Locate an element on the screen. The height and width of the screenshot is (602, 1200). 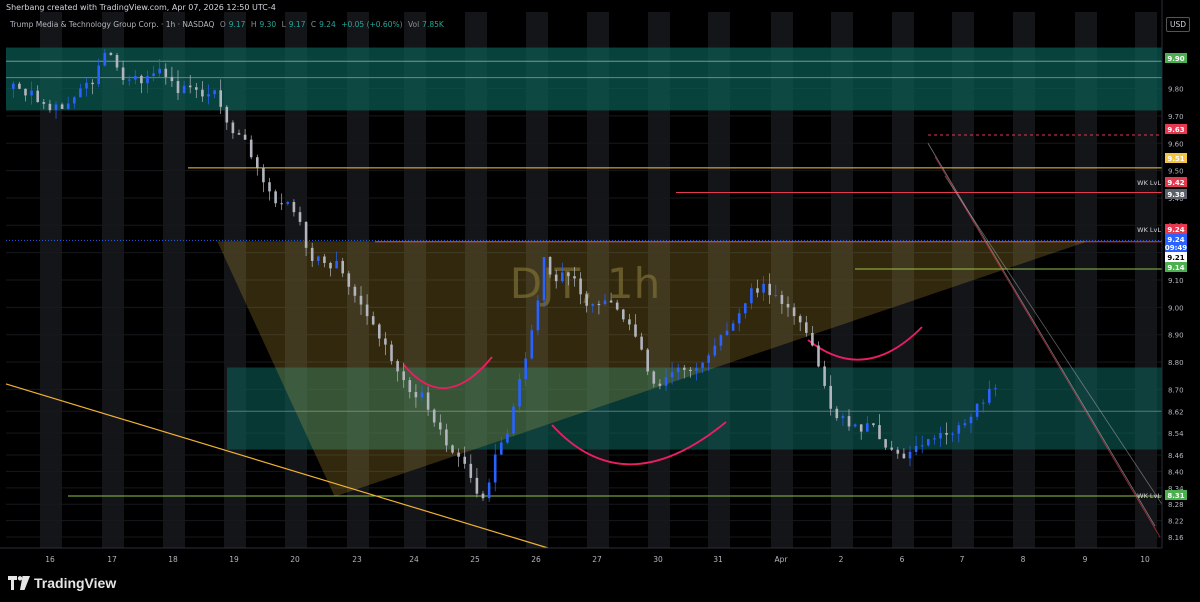
price-label-text: 8.31 is located at coordinates (1175, 496).